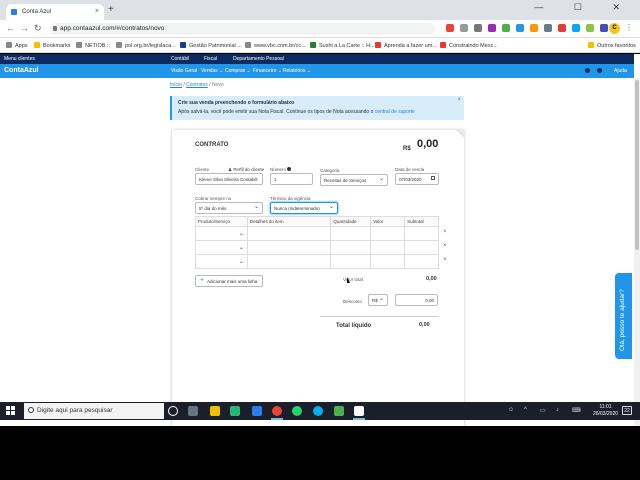  What do you see at coordinates (97, 11) in the screenshot?
I see `tab-close-icon: ×` at bounding box center [97, 11].